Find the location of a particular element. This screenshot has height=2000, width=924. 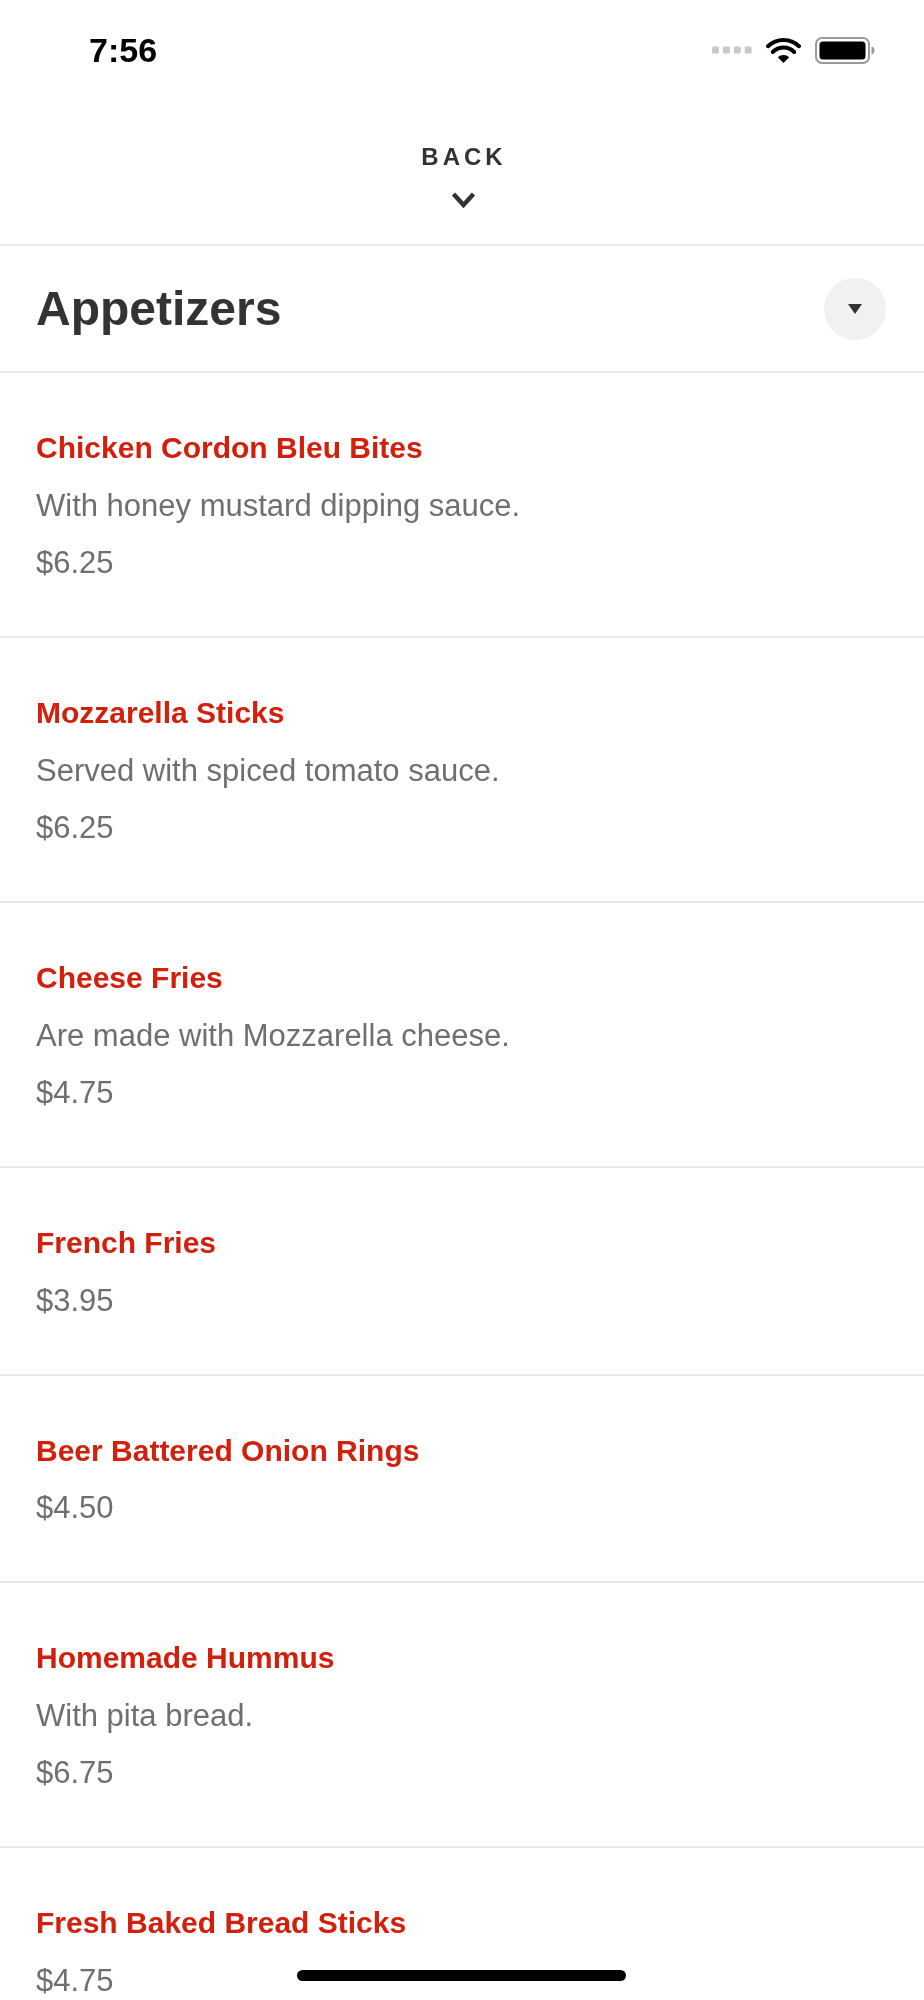

wifi-icon is located at coordinates (783, 50).